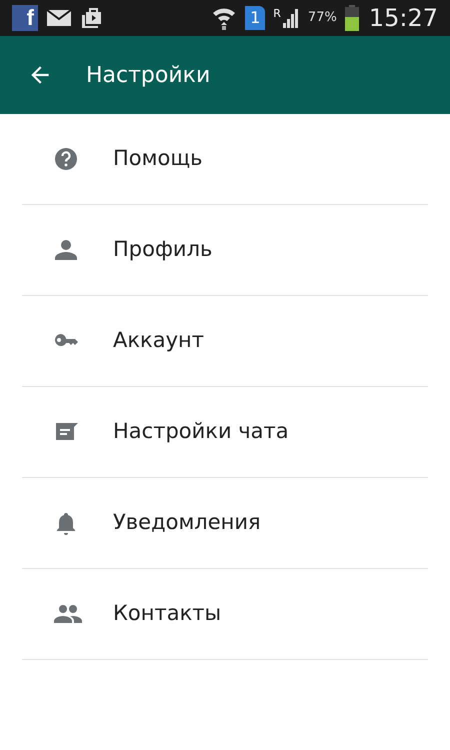 The width and height of the screenshot is (450, 750). What do you see at coordinates (225, 250) in the screenshot?
I see `settings-item: Профиль` at bounding box center [225, 250].